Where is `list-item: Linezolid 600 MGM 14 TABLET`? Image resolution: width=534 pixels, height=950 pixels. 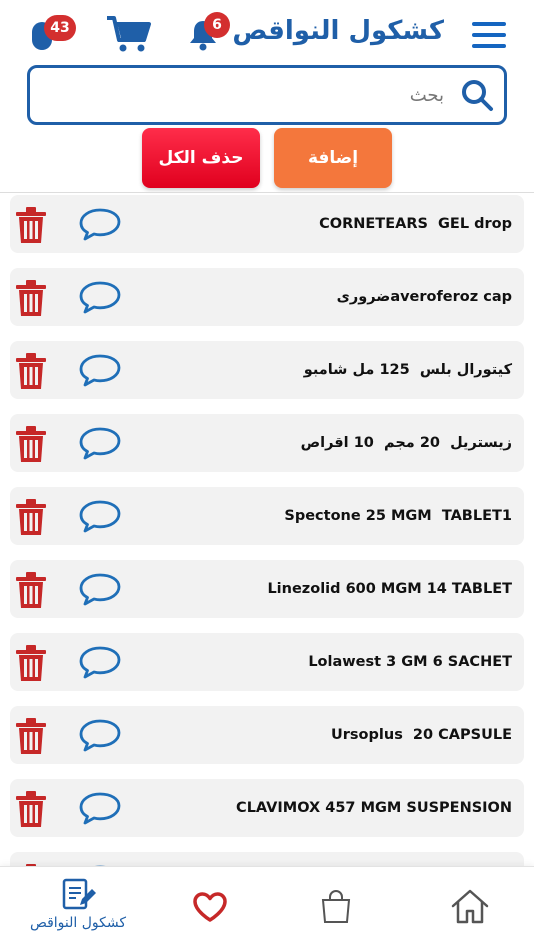 list-item: Linezolid 600 MGM 14 TABLET is located at coordinates (267, 589).